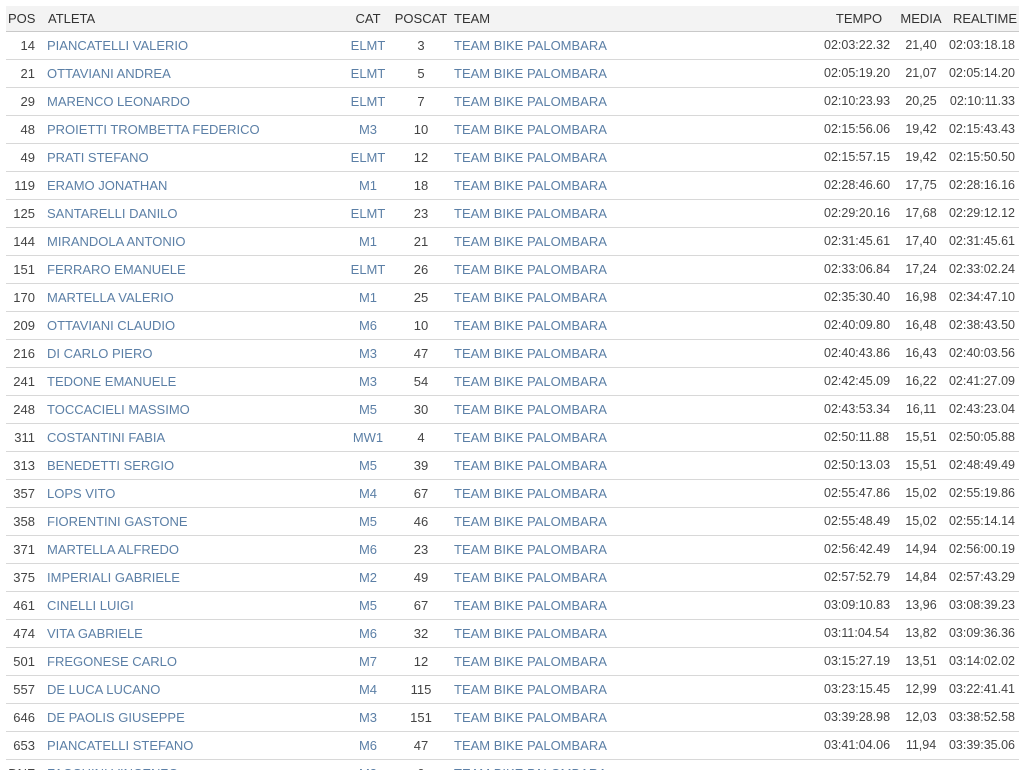 This screenshot has height=770, width=1026. I want to click on header-atleta: ATLETA, so click(192, 19).